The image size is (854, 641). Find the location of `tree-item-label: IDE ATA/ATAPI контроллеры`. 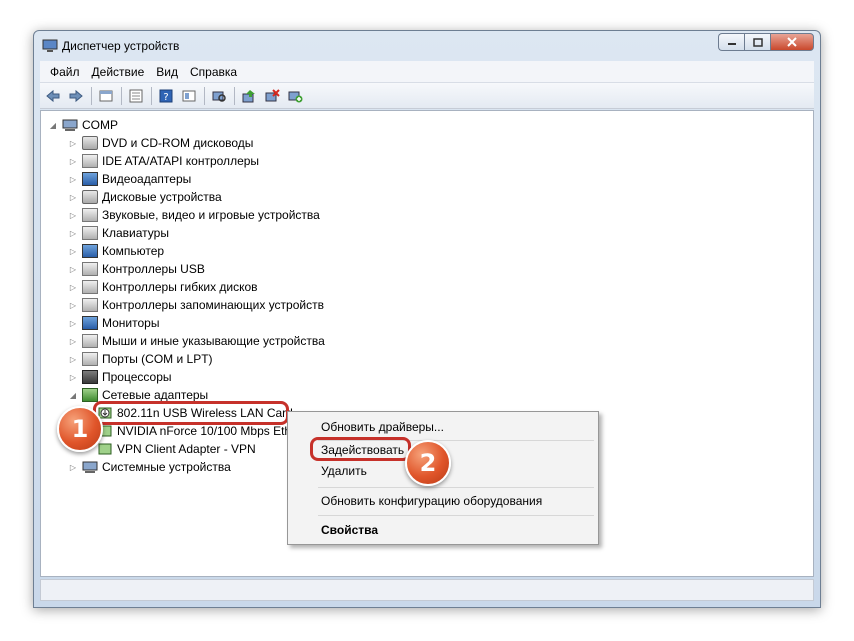

tree-item-label: IDE ATA/ATAPI контроллеры is located at coordinates (181, 161).